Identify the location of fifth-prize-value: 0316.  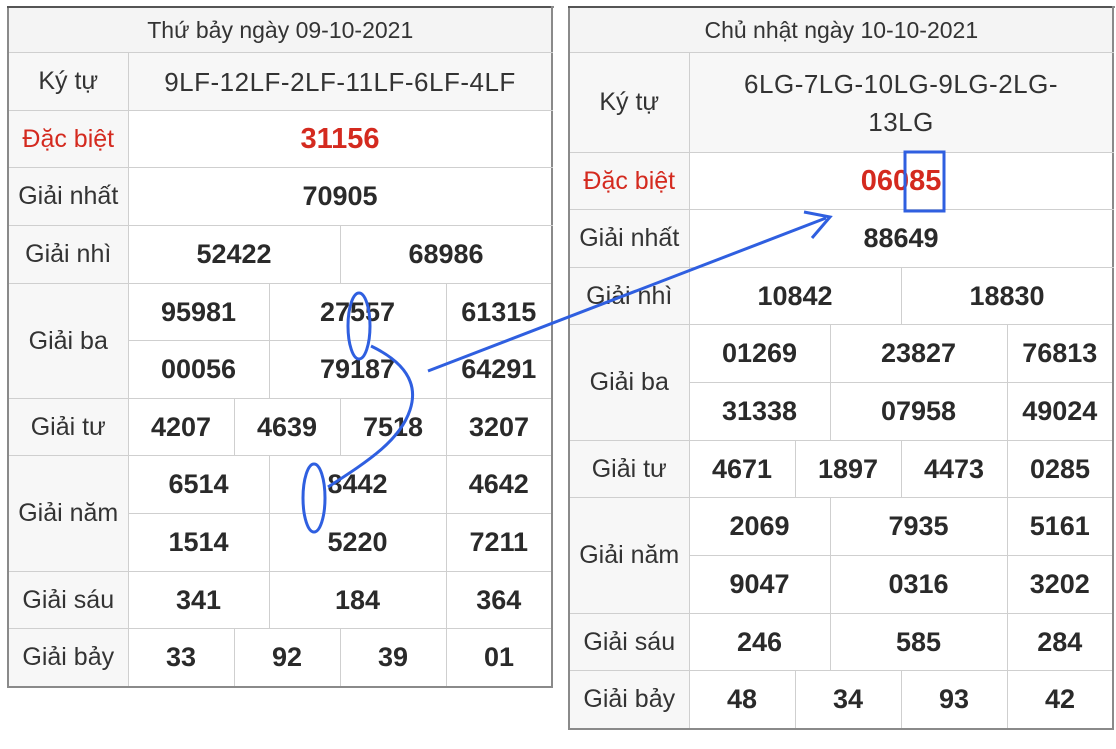
(918, 584).